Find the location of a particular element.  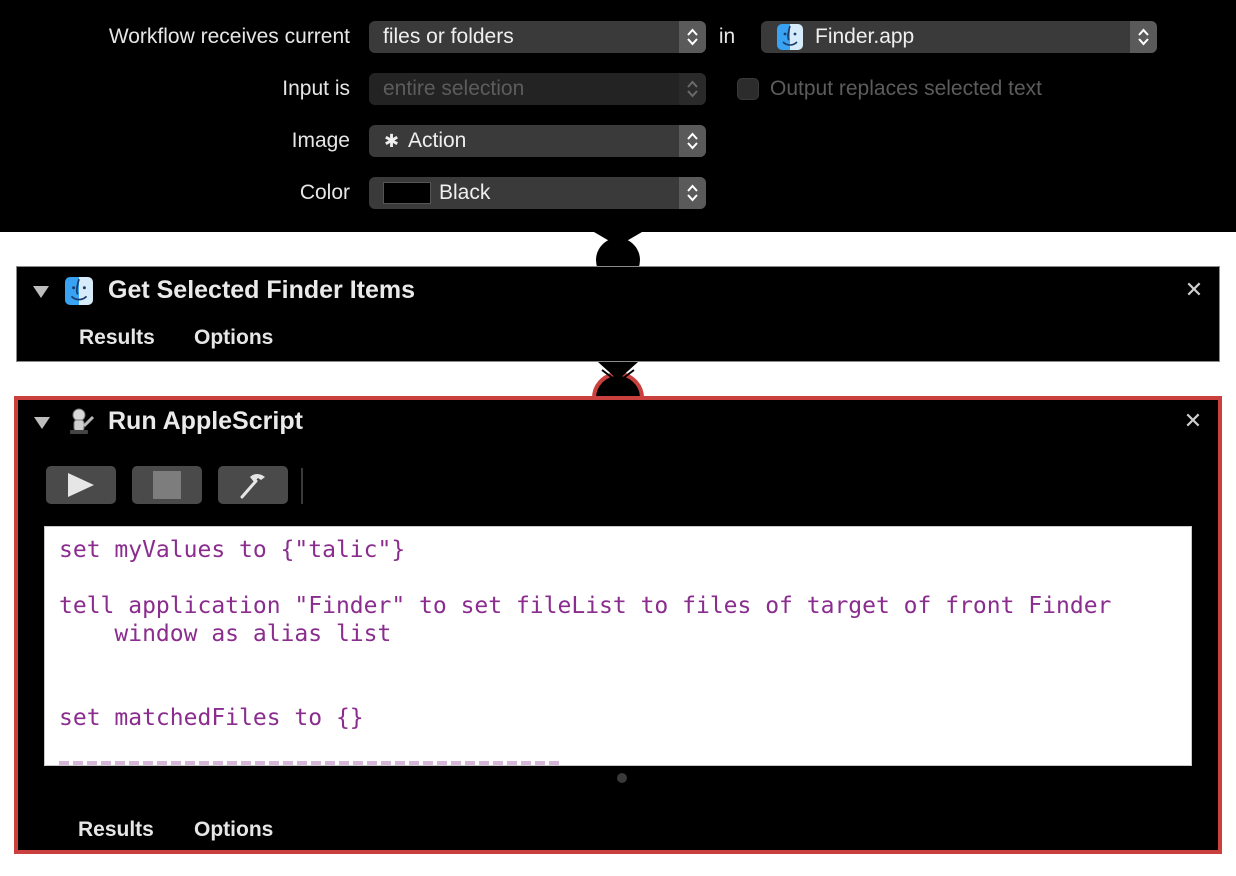

play-icon is located at coordinates (81, 485).